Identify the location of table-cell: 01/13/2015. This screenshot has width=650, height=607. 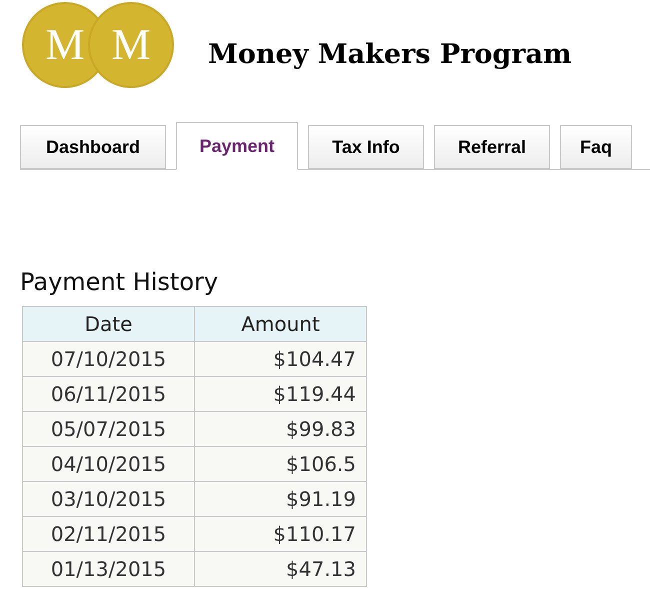
(108, 569).